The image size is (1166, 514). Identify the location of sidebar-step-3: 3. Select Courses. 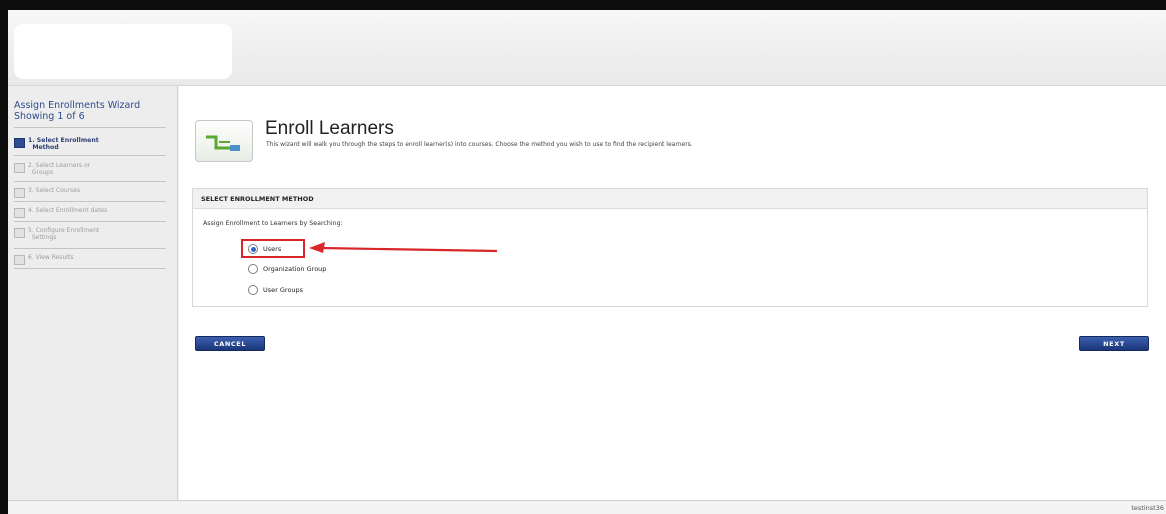
(90, 192).